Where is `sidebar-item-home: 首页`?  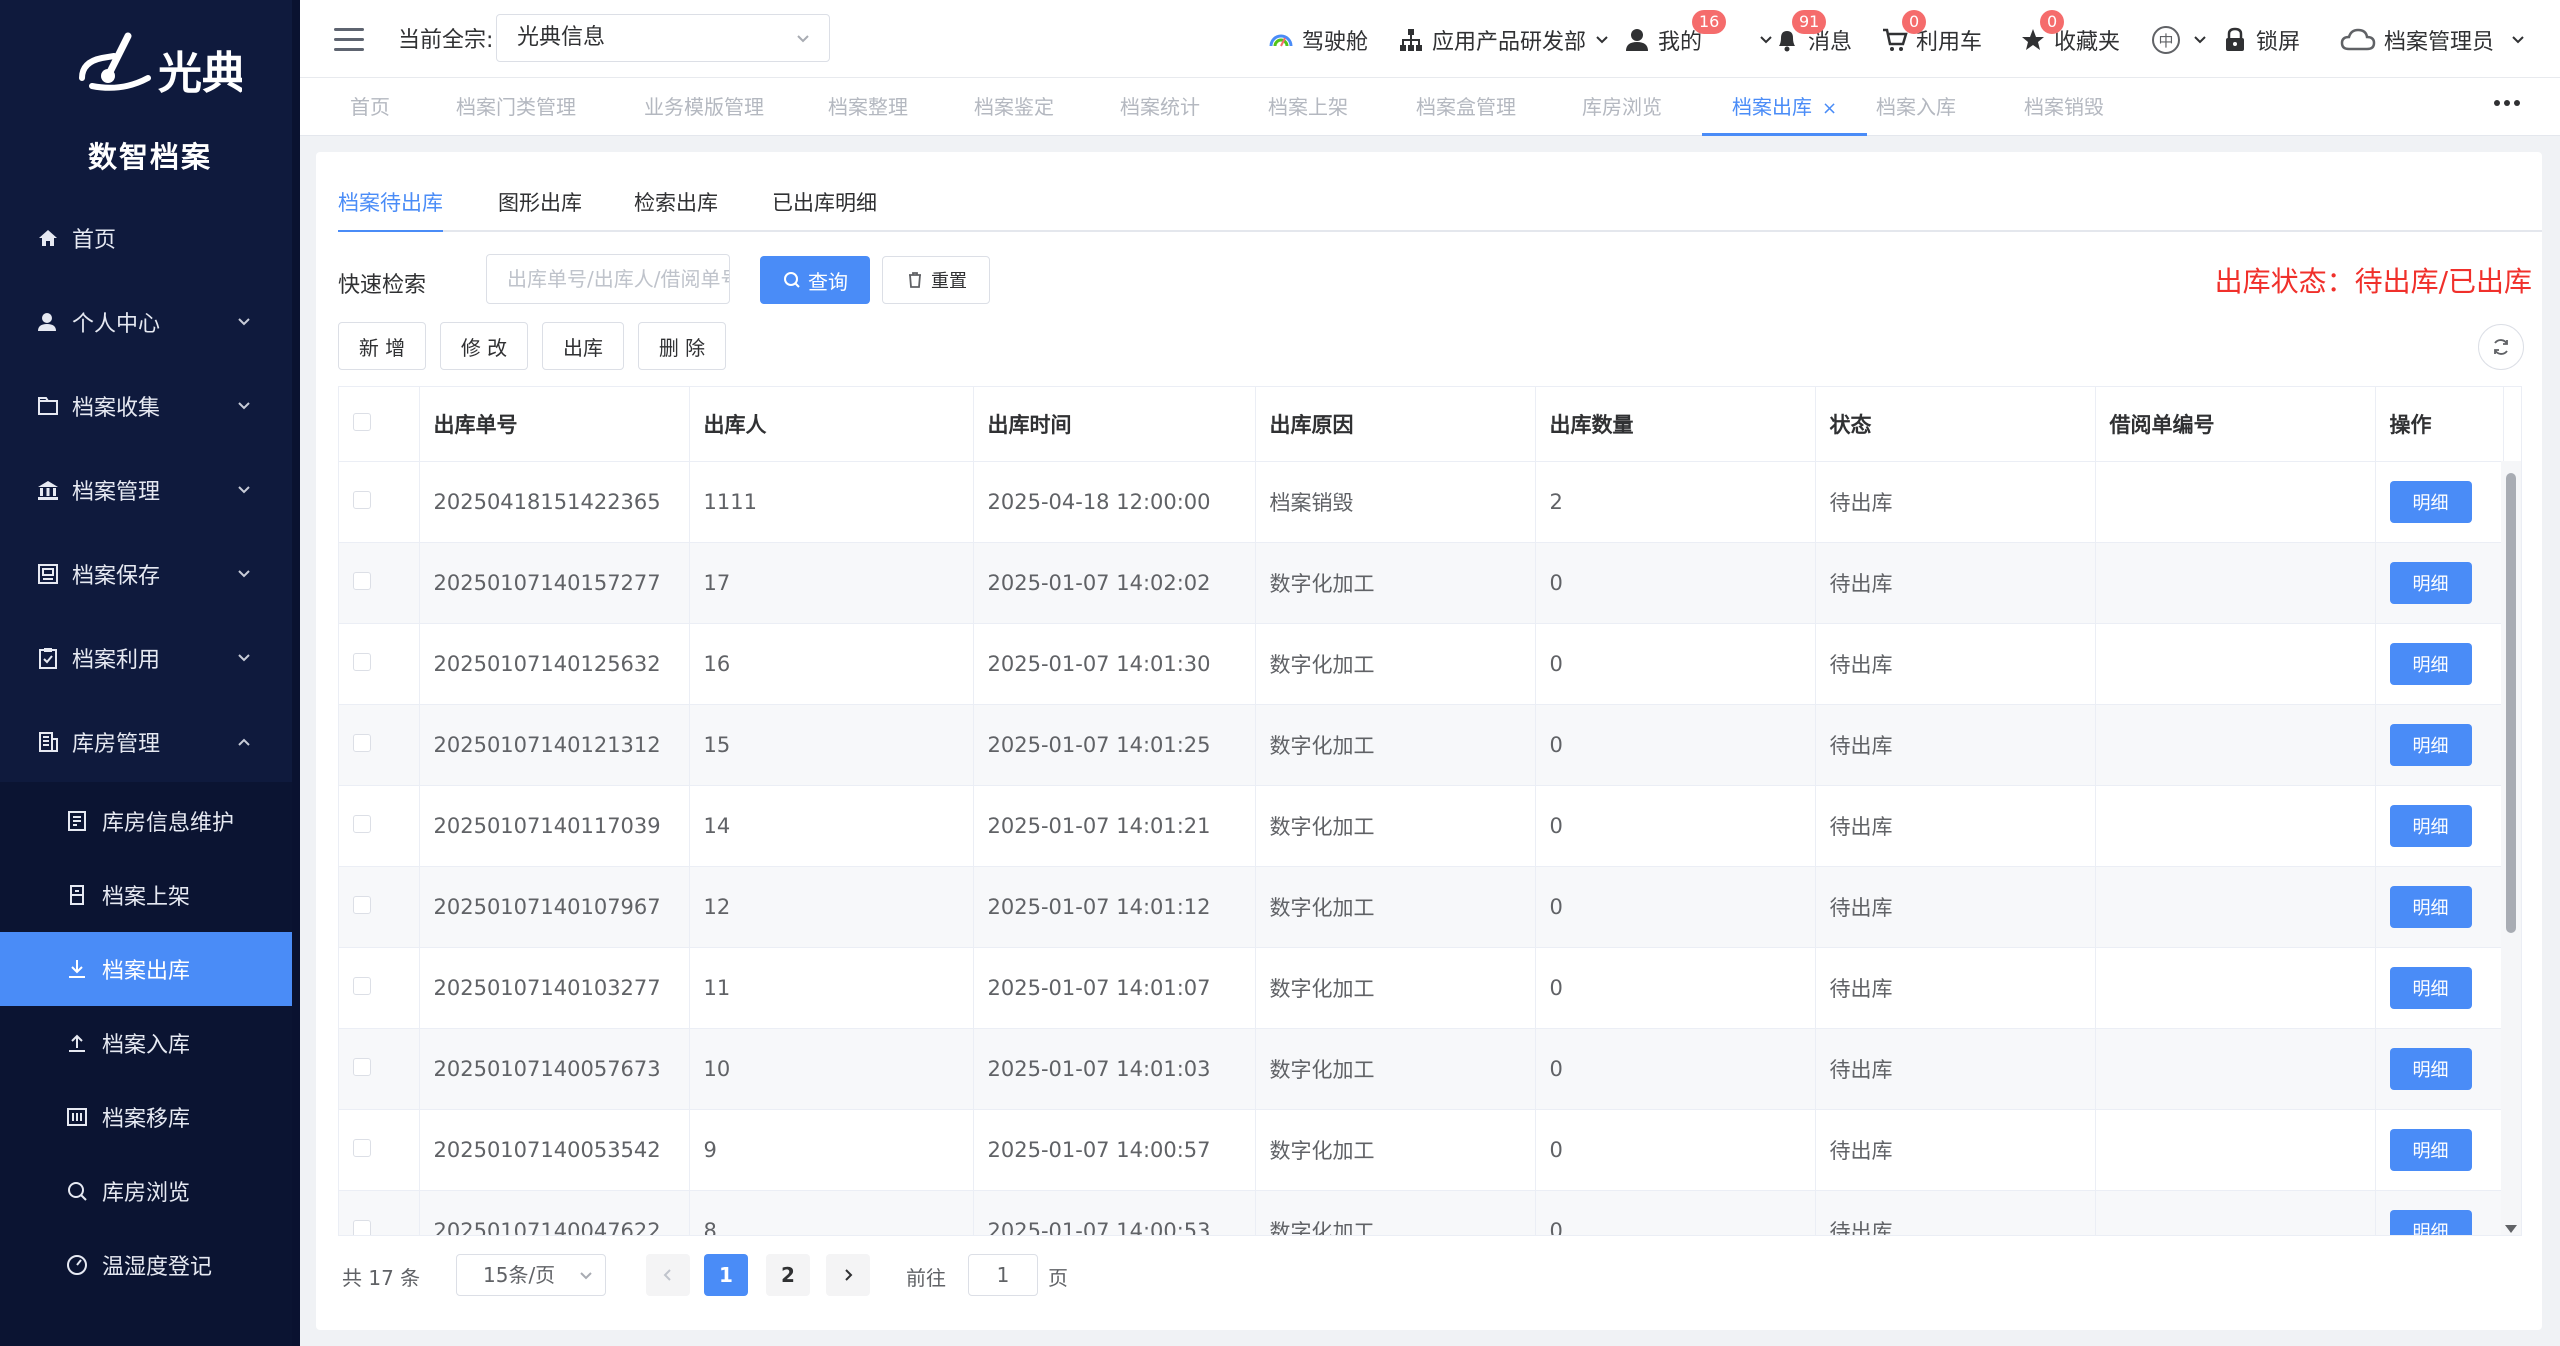
sidebar-item-home: 首页 is located at coordinates (146, 238).